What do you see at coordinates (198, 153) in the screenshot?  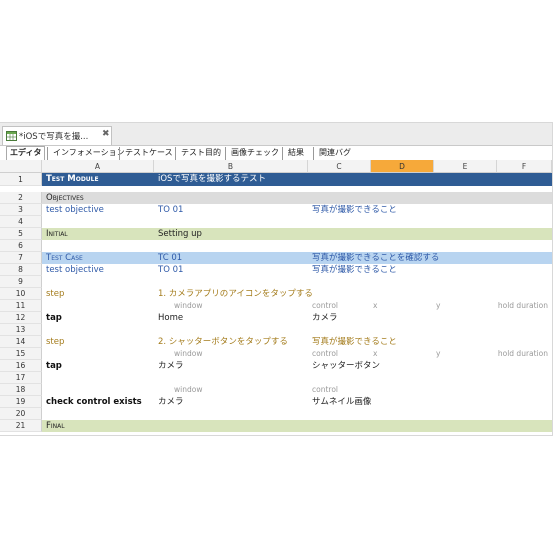 I see `tab-test-objectives: テスト目的` at bounding box center [198, 153].